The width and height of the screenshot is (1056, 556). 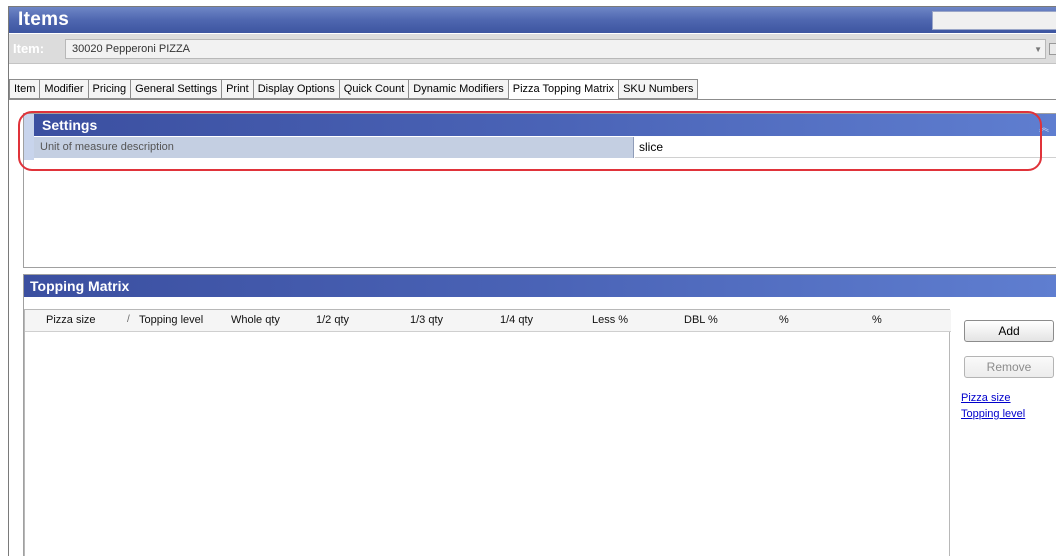 I want to click on tab-modifier: Modifier, so click(x=64, y=89).